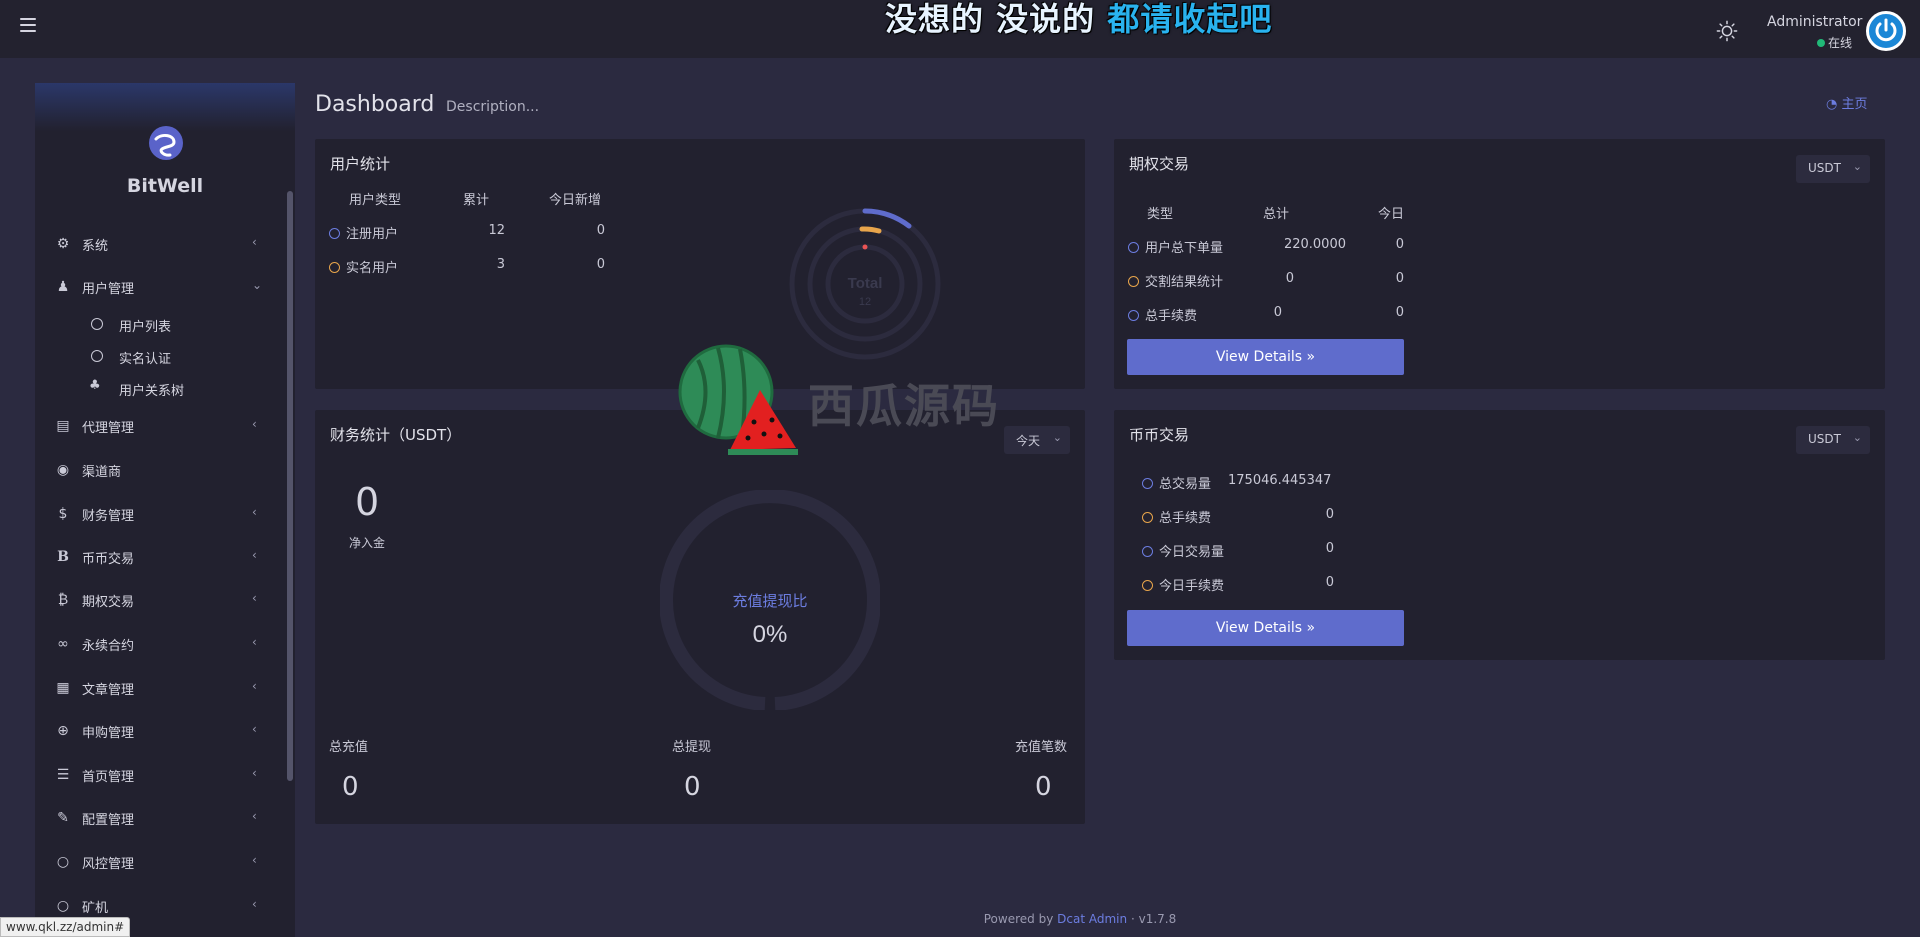  Describe the element at coordinates (63, 426) in the screenshot. I see `id-card-icon: ▤` at that location.